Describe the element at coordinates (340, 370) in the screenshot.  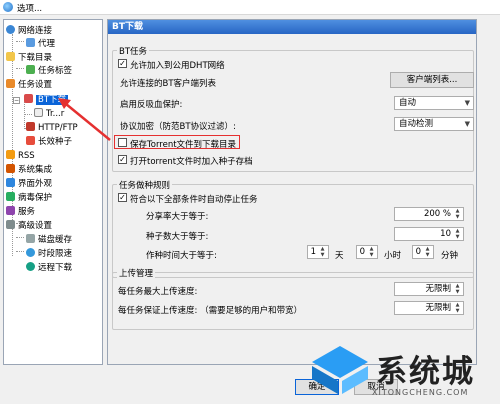
I see `watermark-logo-icon` at that location.